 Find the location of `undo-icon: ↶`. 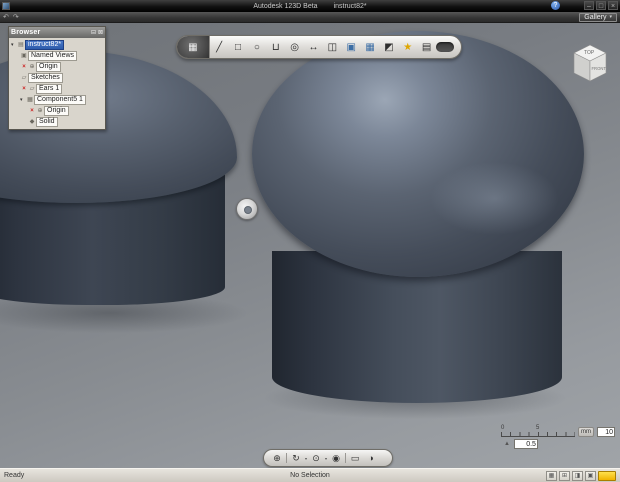

undo-icon: ↶ is located at coordinates (6, 17).